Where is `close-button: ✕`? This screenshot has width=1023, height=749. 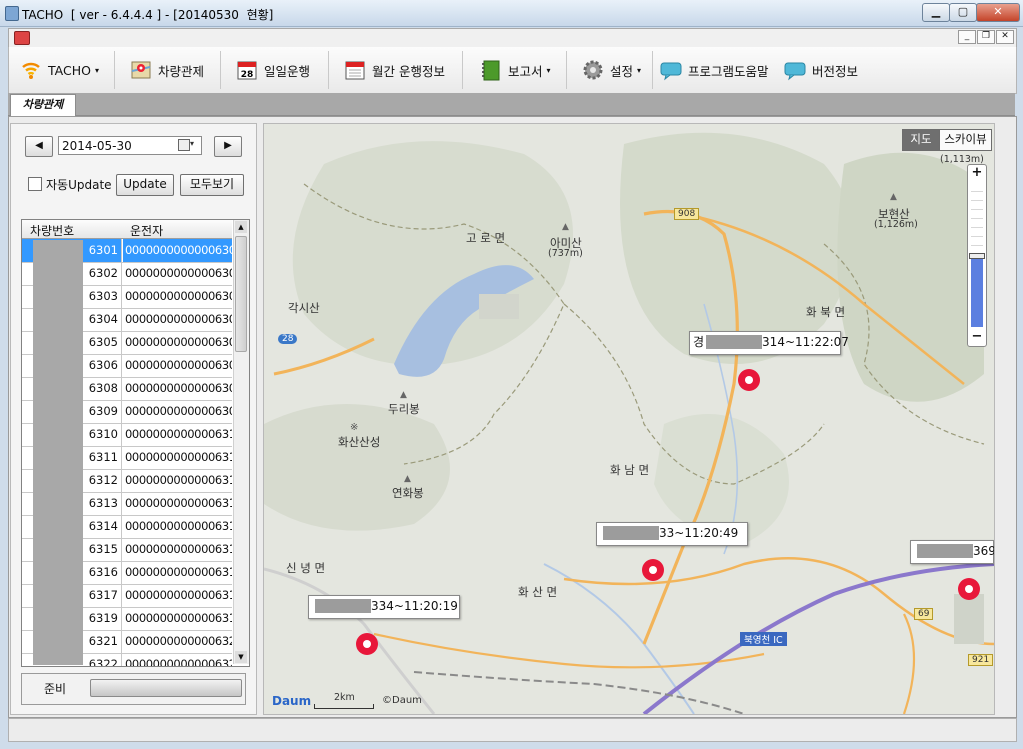
close-button: ✕ is located at coordinates (998, 12).